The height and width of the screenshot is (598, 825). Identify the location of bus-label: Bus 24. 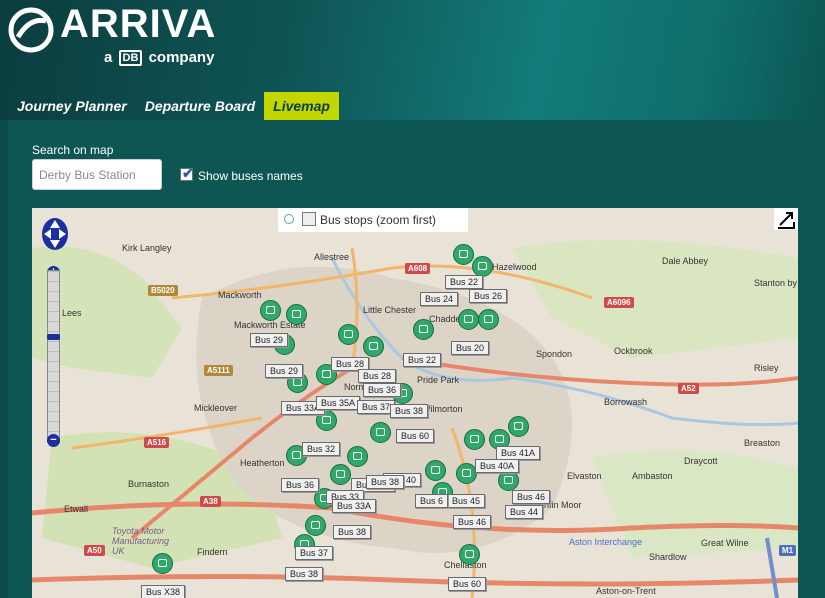
(439, 299).